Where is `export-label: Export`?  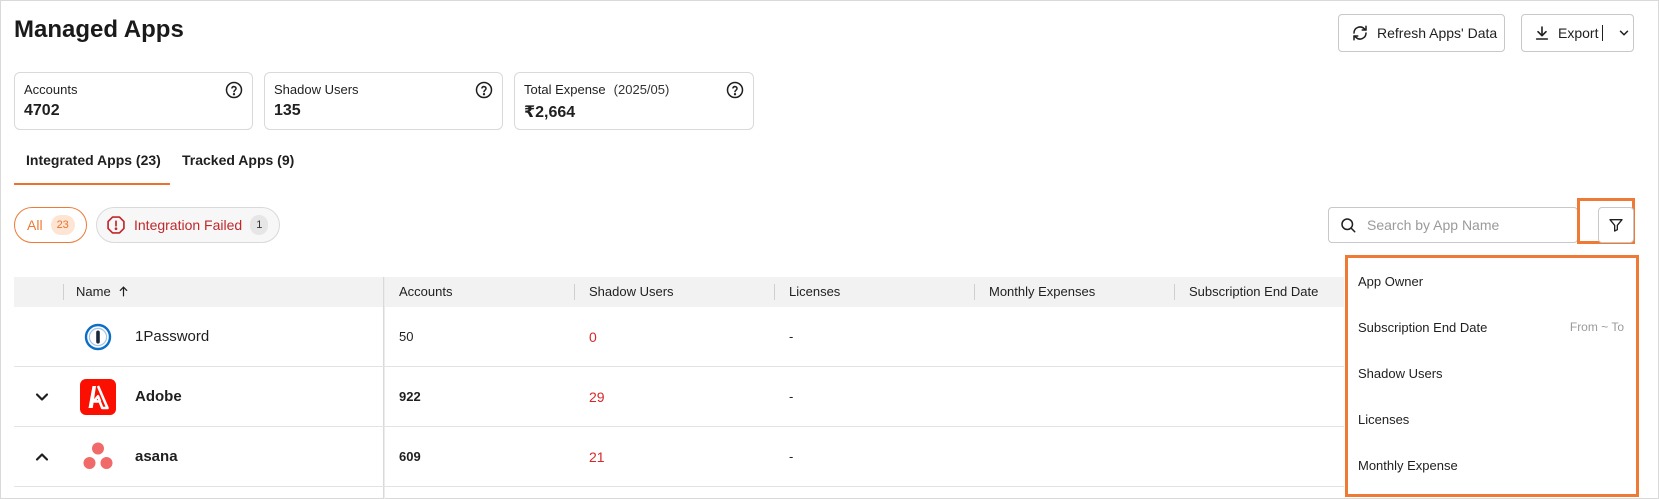
export-label: Export is located at coordinates (1578, 33).